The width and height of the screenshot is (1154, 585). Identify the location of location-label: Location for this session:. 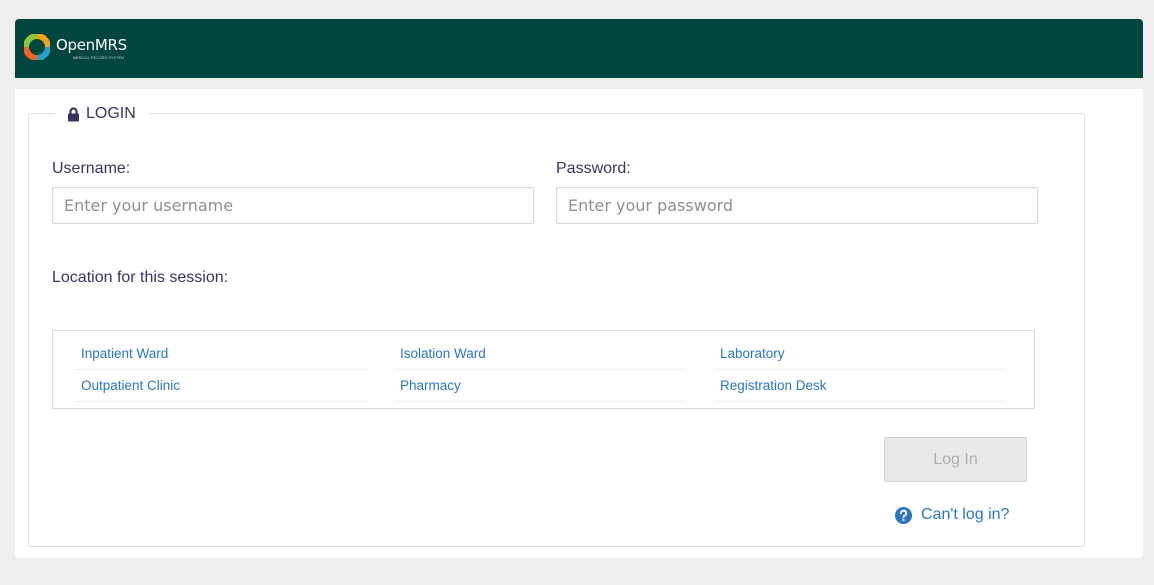
(140, 277).